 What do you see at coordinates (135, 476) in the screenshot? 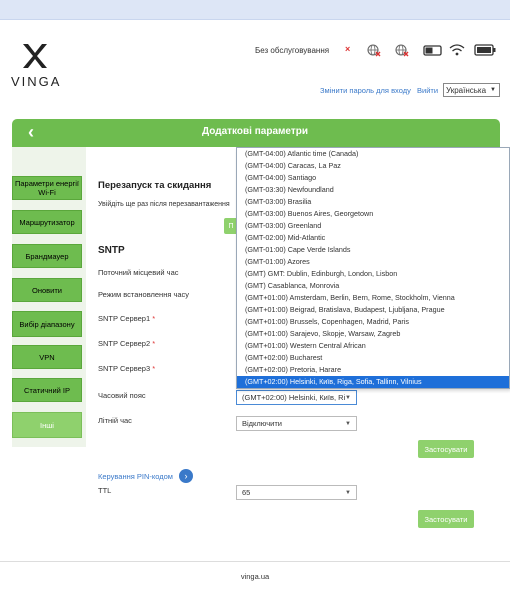
I see `pin-management-link: Керування PIN-кодом` at bounding box center [135, 476].